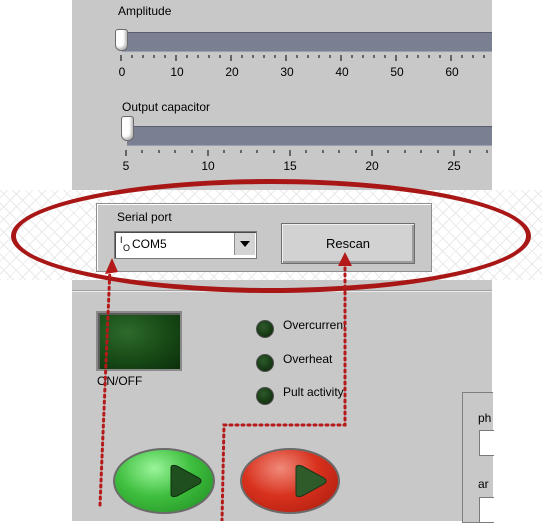 The width and height of the screenshot is (542, 523). I want to click on rescan-pointer-line, so click(283, 390).